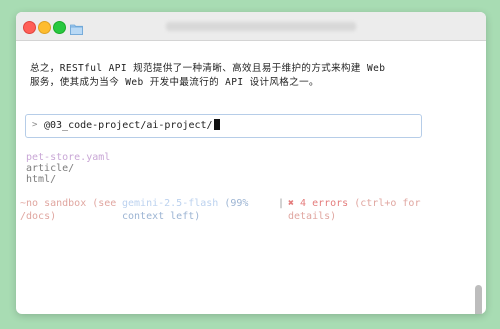 This screenshot has width=500, height=329. Describe the element at coordinates (29, 27) in the screenshot. I see `close-button` at that location.